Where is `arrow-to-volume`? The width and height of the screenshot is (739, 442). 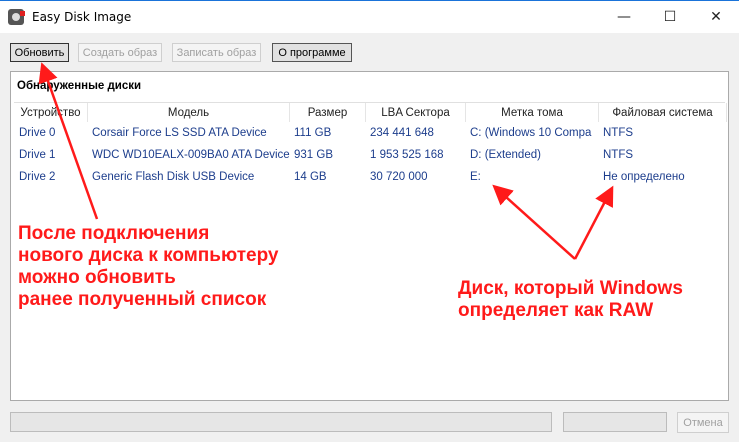 arrow-to-volume is located at coordinates (534, 222).